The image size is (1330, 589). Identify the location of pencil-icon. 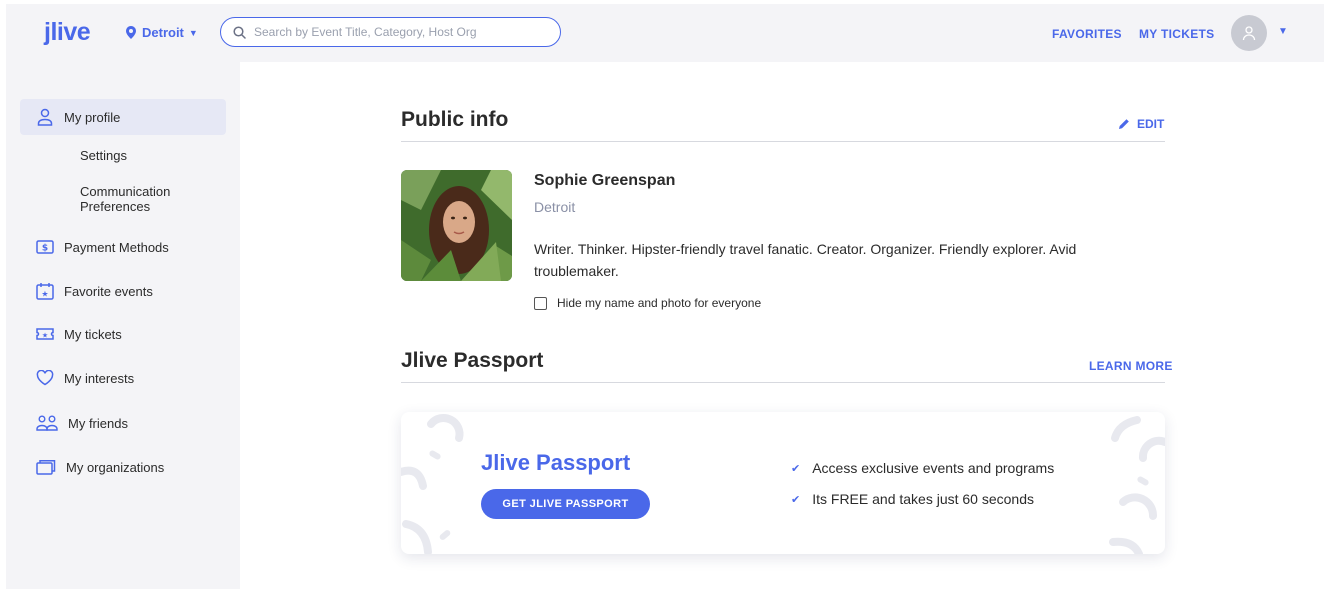
(1124, 124).